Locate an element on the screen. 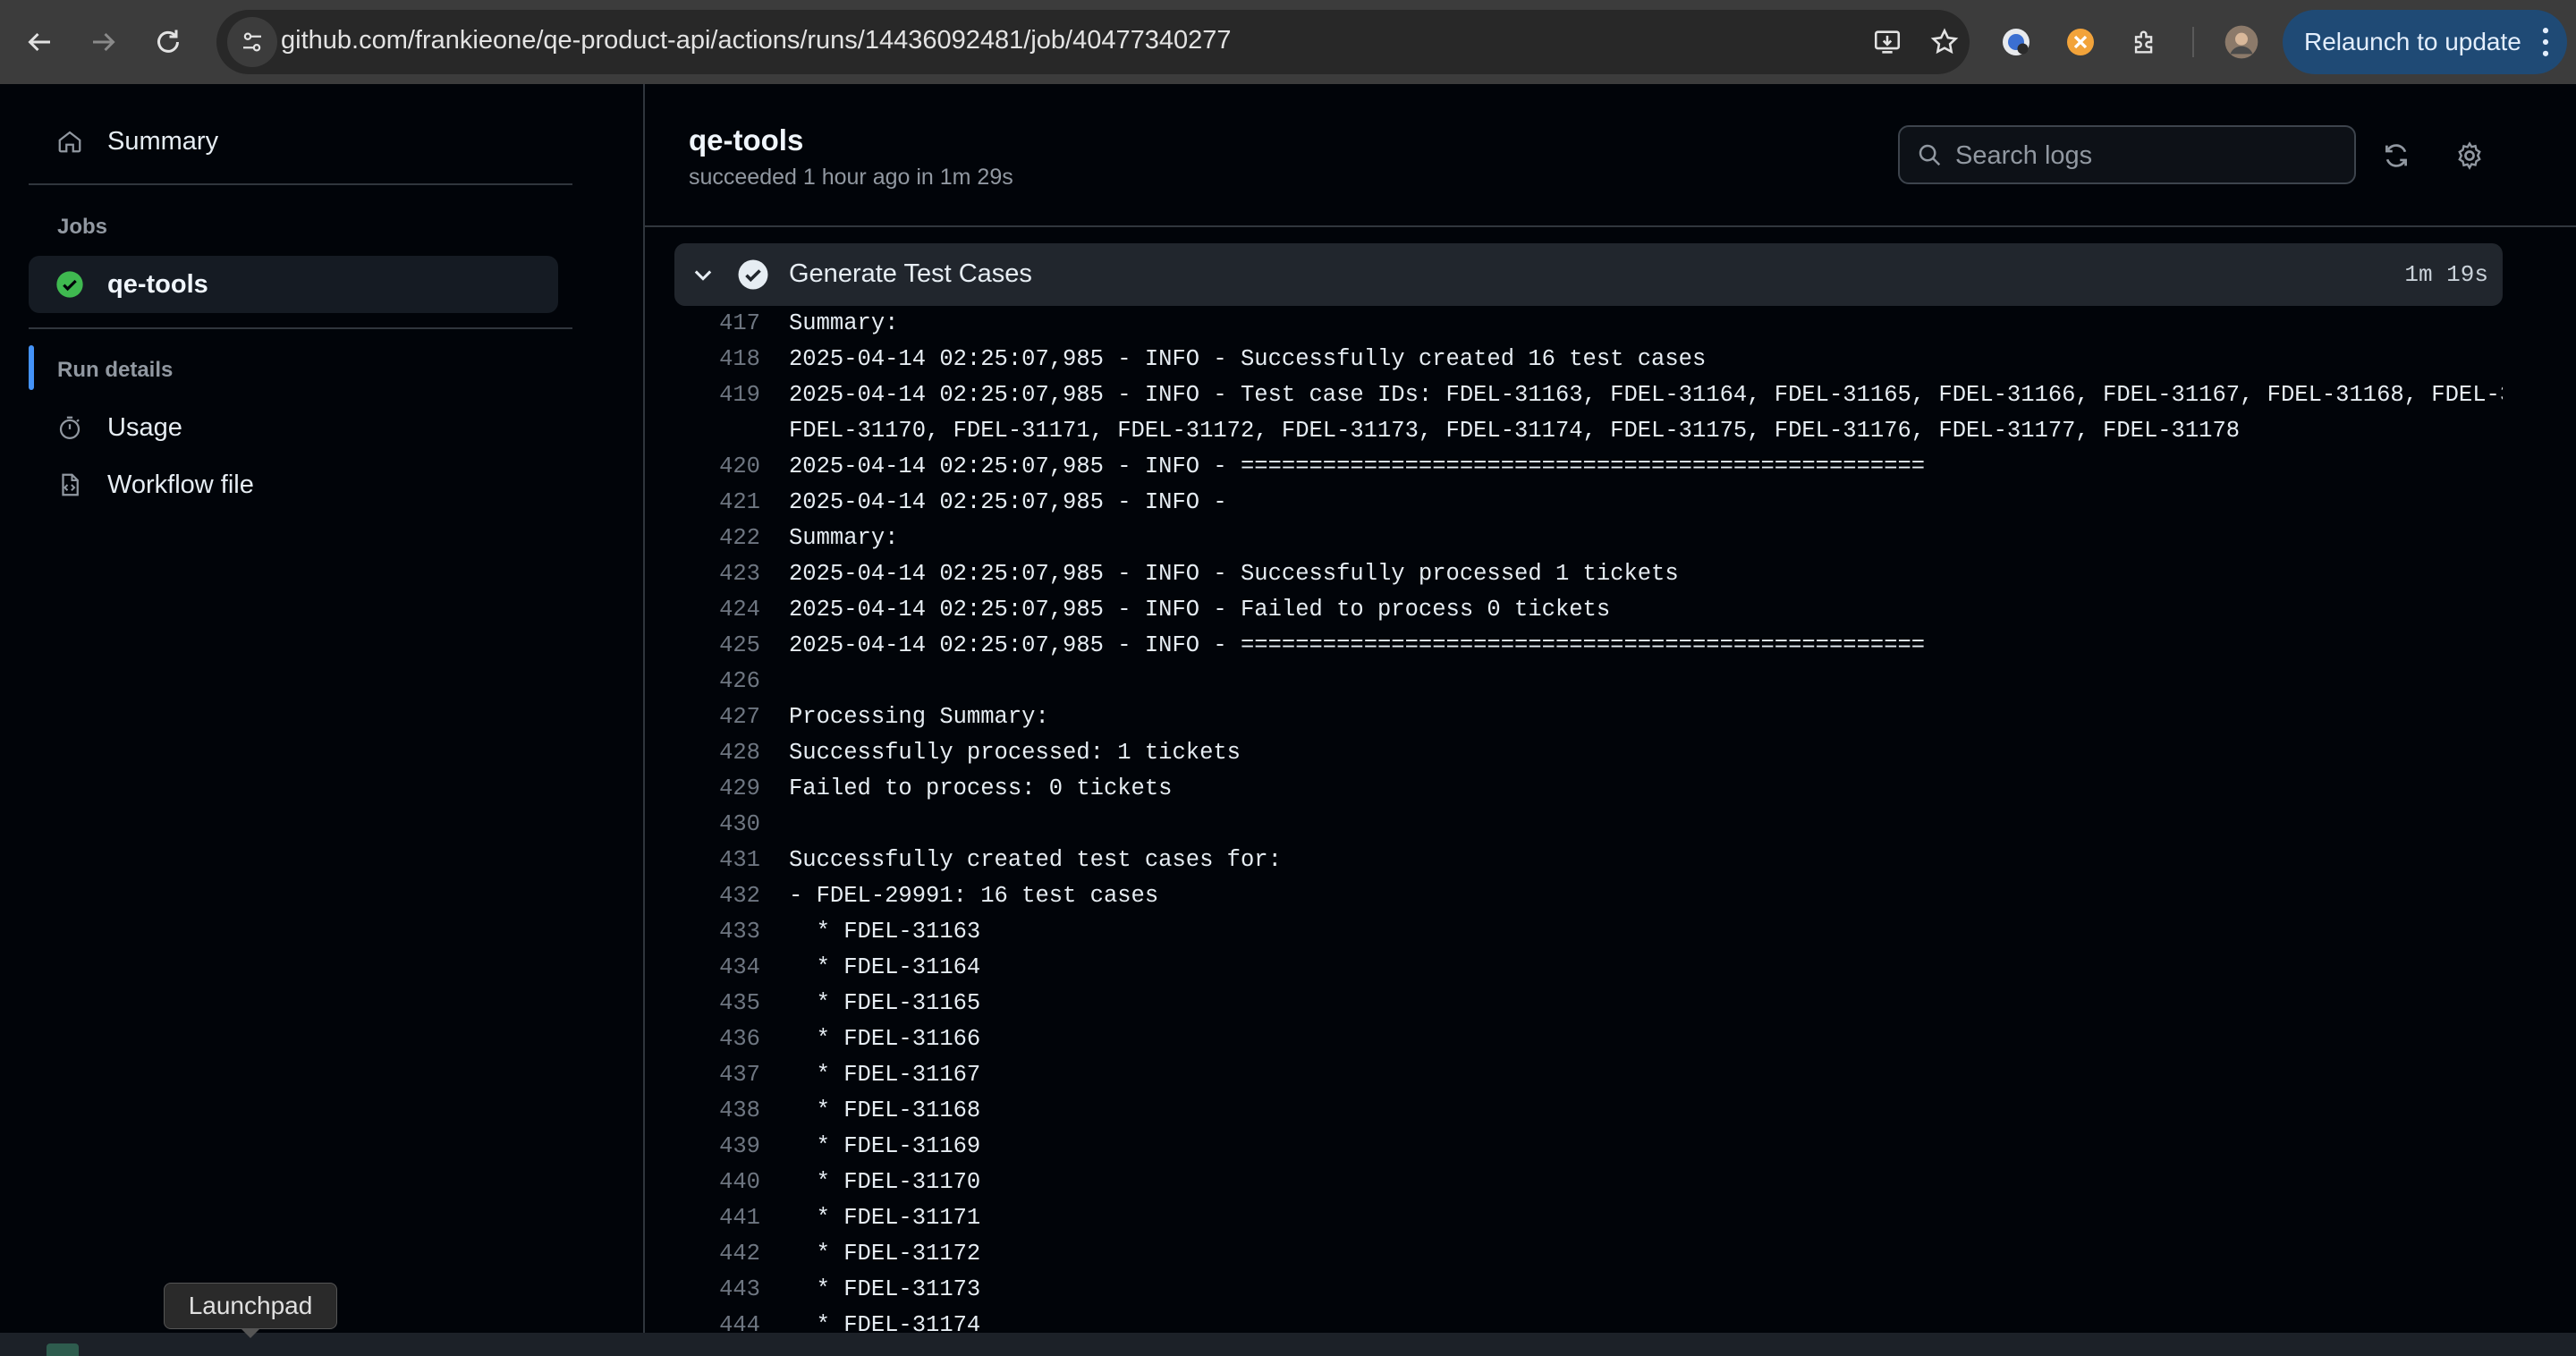  log-line-text: 2025-04-14 02:25:07,985 - INFO - is located at coordinates (1008, 502).